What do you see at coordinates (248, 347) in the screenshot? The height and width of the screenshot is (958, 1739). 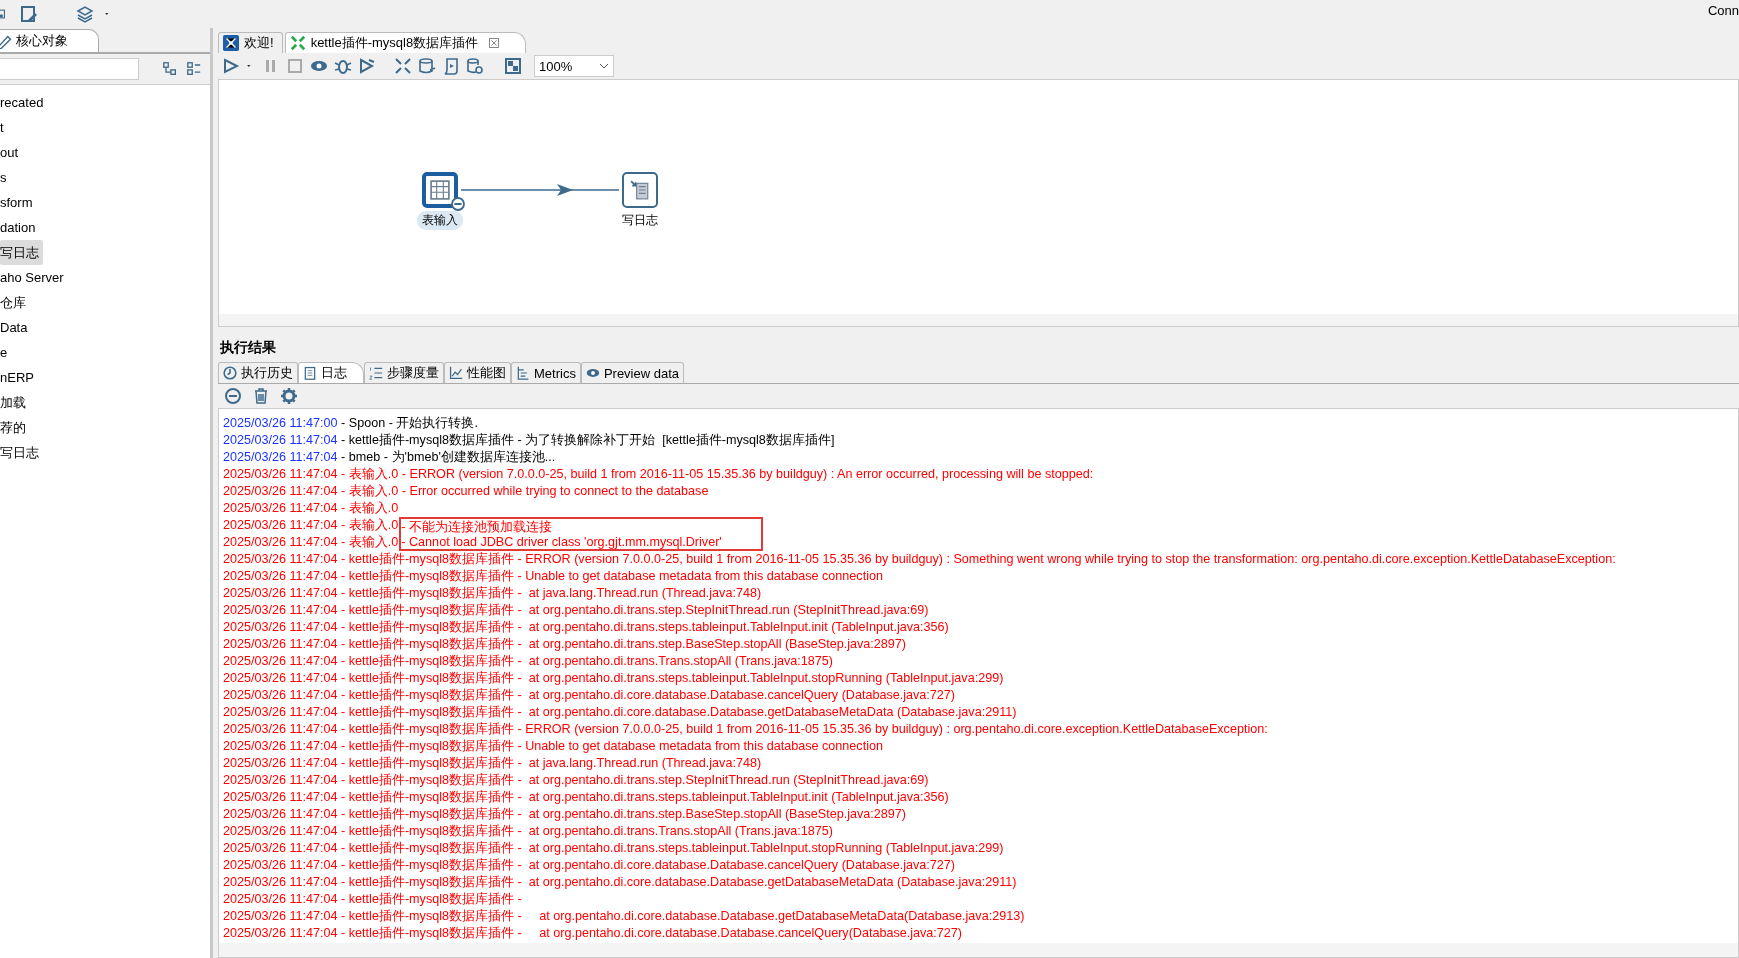 I see `results-title: 执行结果` at bounding box center [248, 347].